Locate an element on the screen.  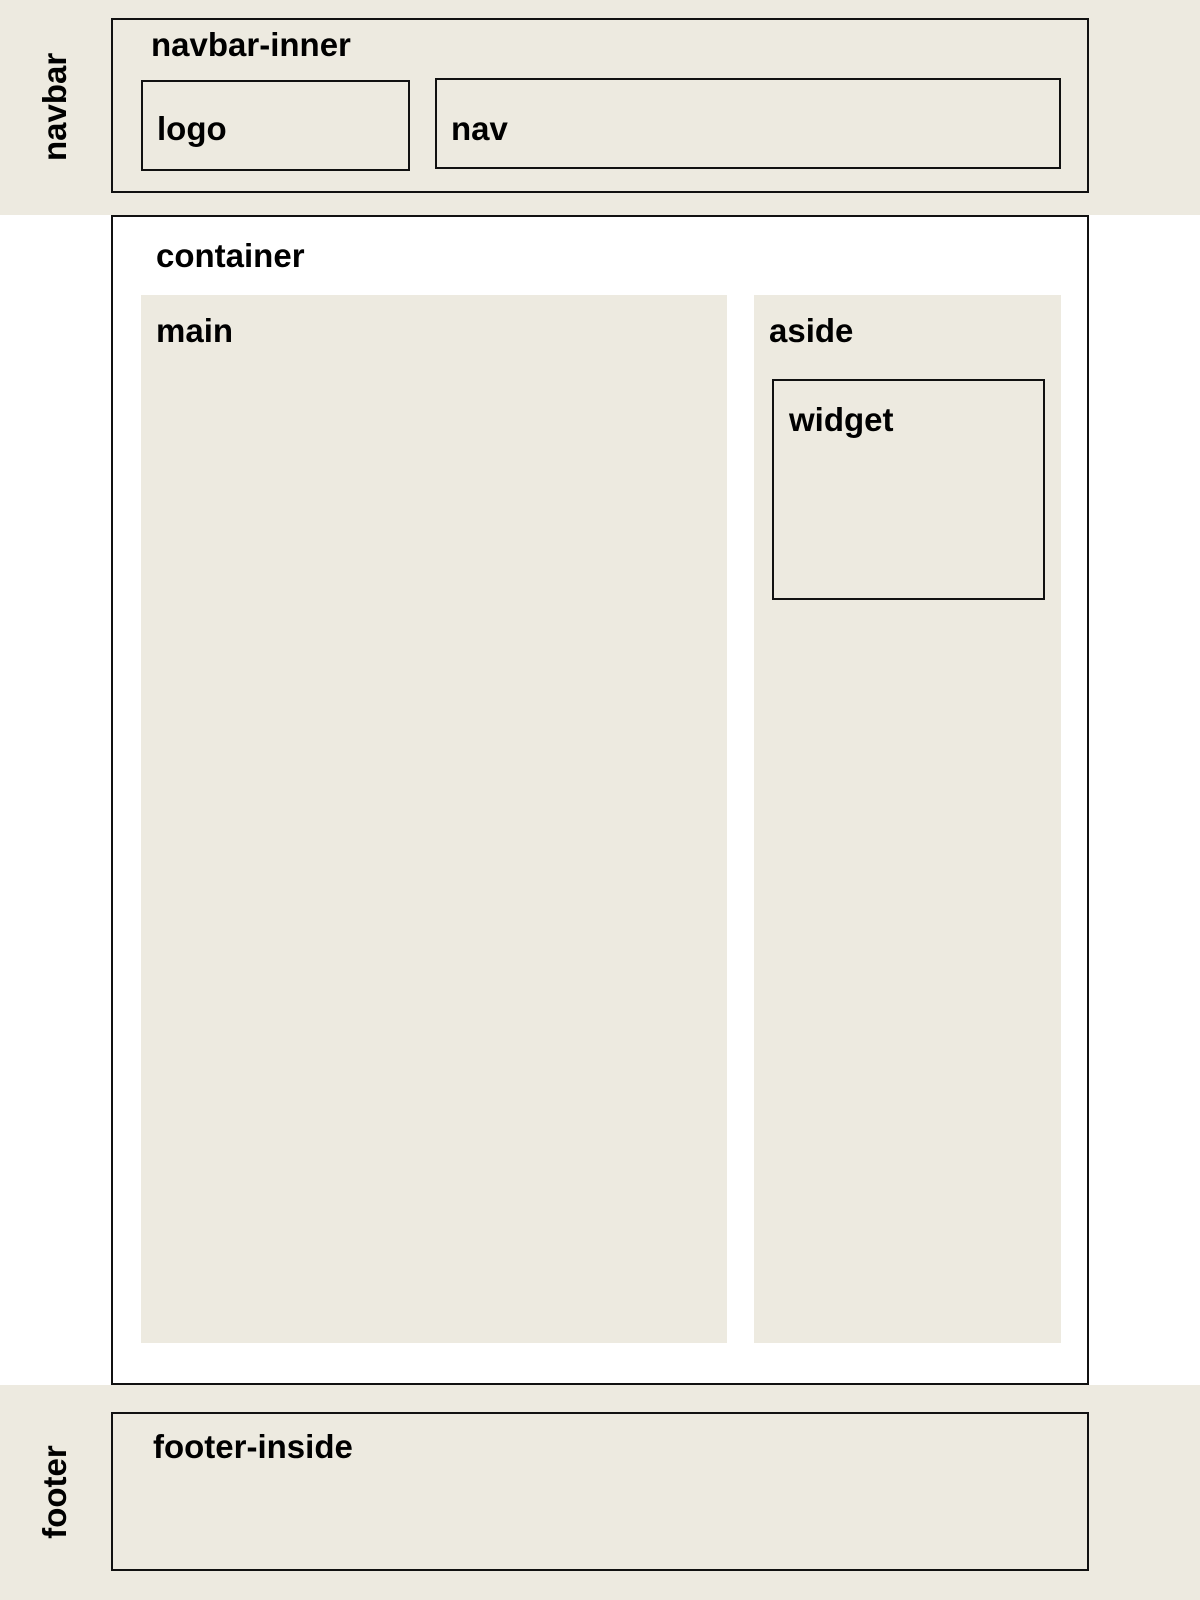
nav-label: nav is located at coordinates (479, 128).